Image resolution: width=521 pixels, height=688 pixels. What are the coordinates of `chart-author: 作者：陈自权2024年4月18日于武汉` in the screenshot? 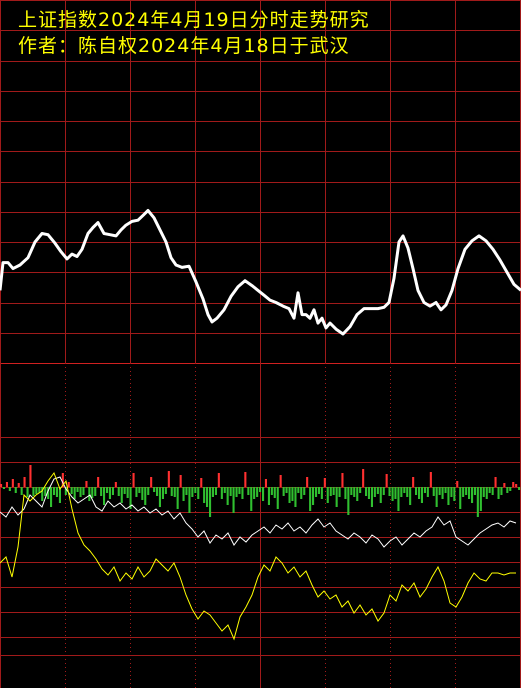 It's located at (184, 46).